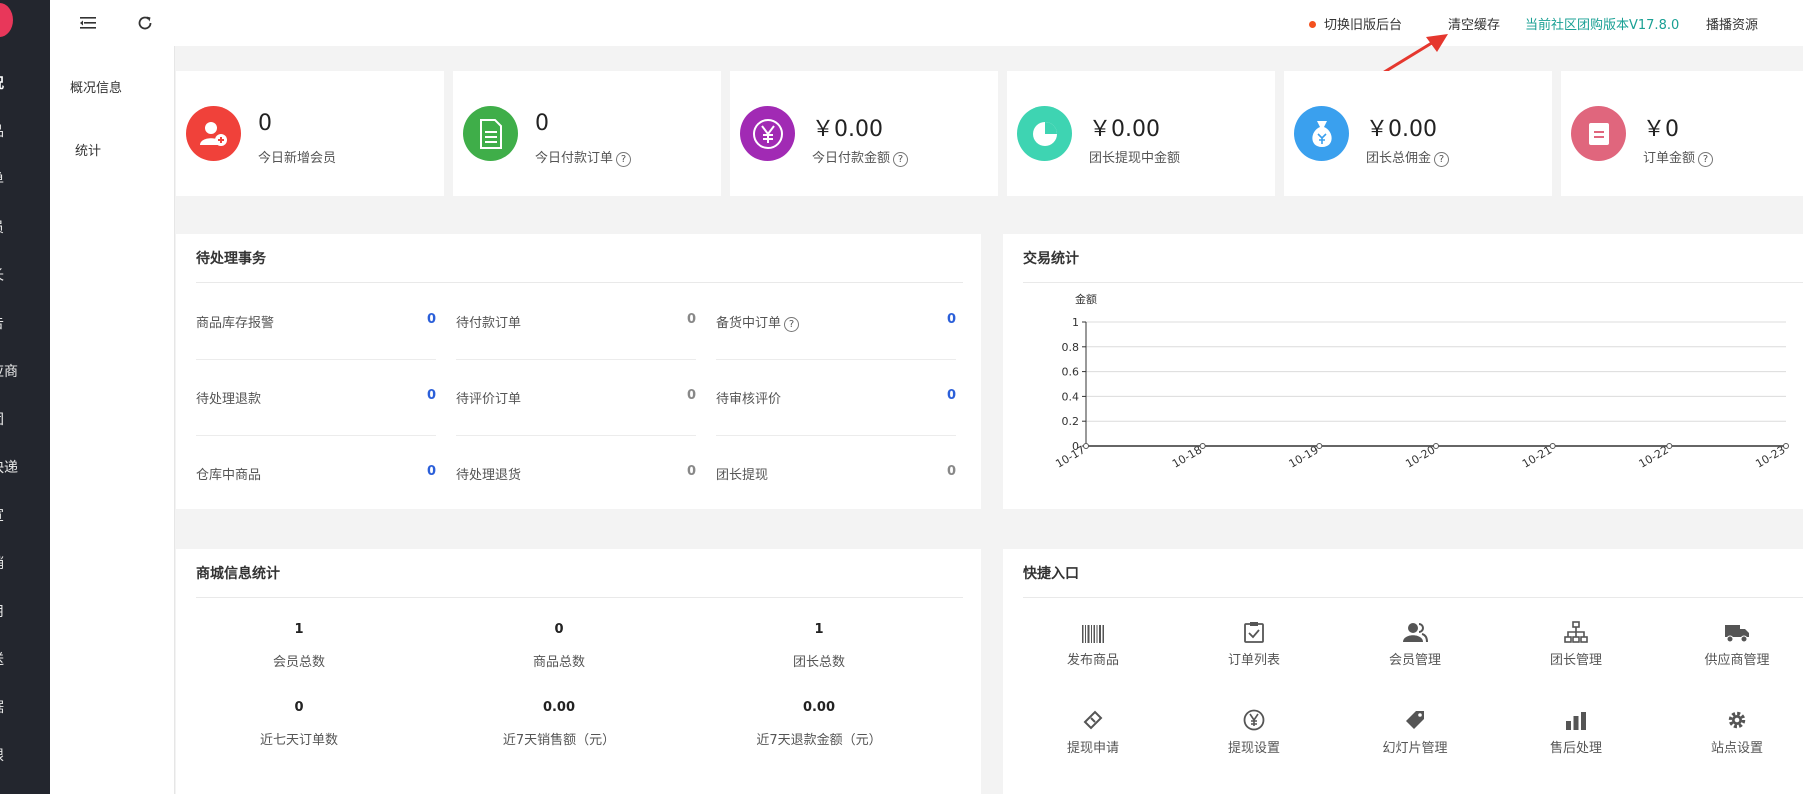 The image size is (1803, 794). I want to click on tag-icon, so click(1415, 716).